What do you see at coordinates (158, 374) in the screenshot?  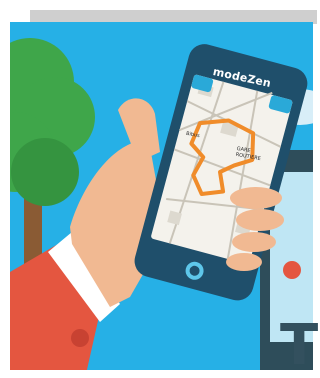 I see `bottom-margin` at bounding box center [158, 374].